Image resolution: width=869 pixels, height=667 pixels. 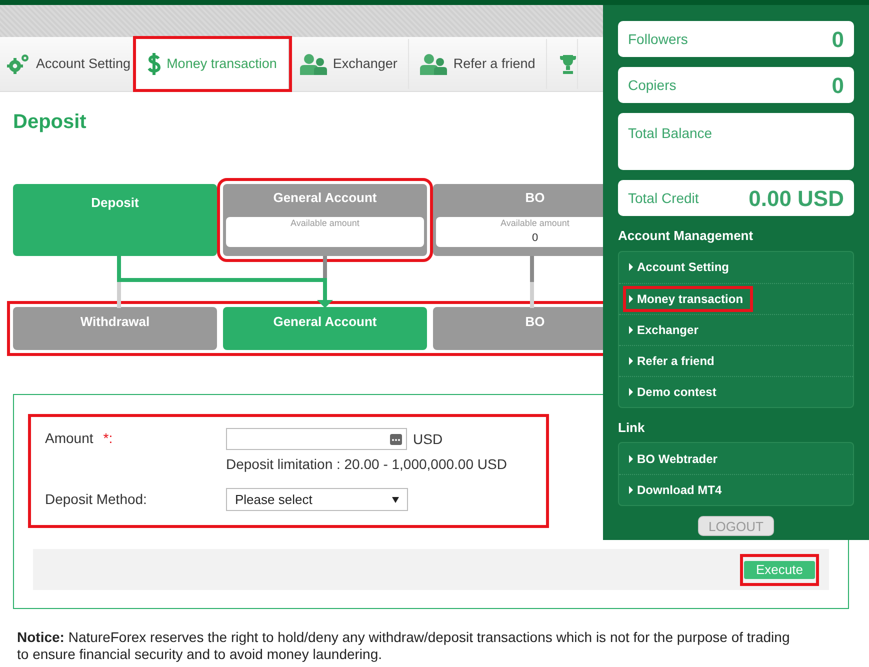 What do you see at coordinates (674, 391) in the screenshot?
I see `menu-item: Demo contest` at bounding box center [674, 391].